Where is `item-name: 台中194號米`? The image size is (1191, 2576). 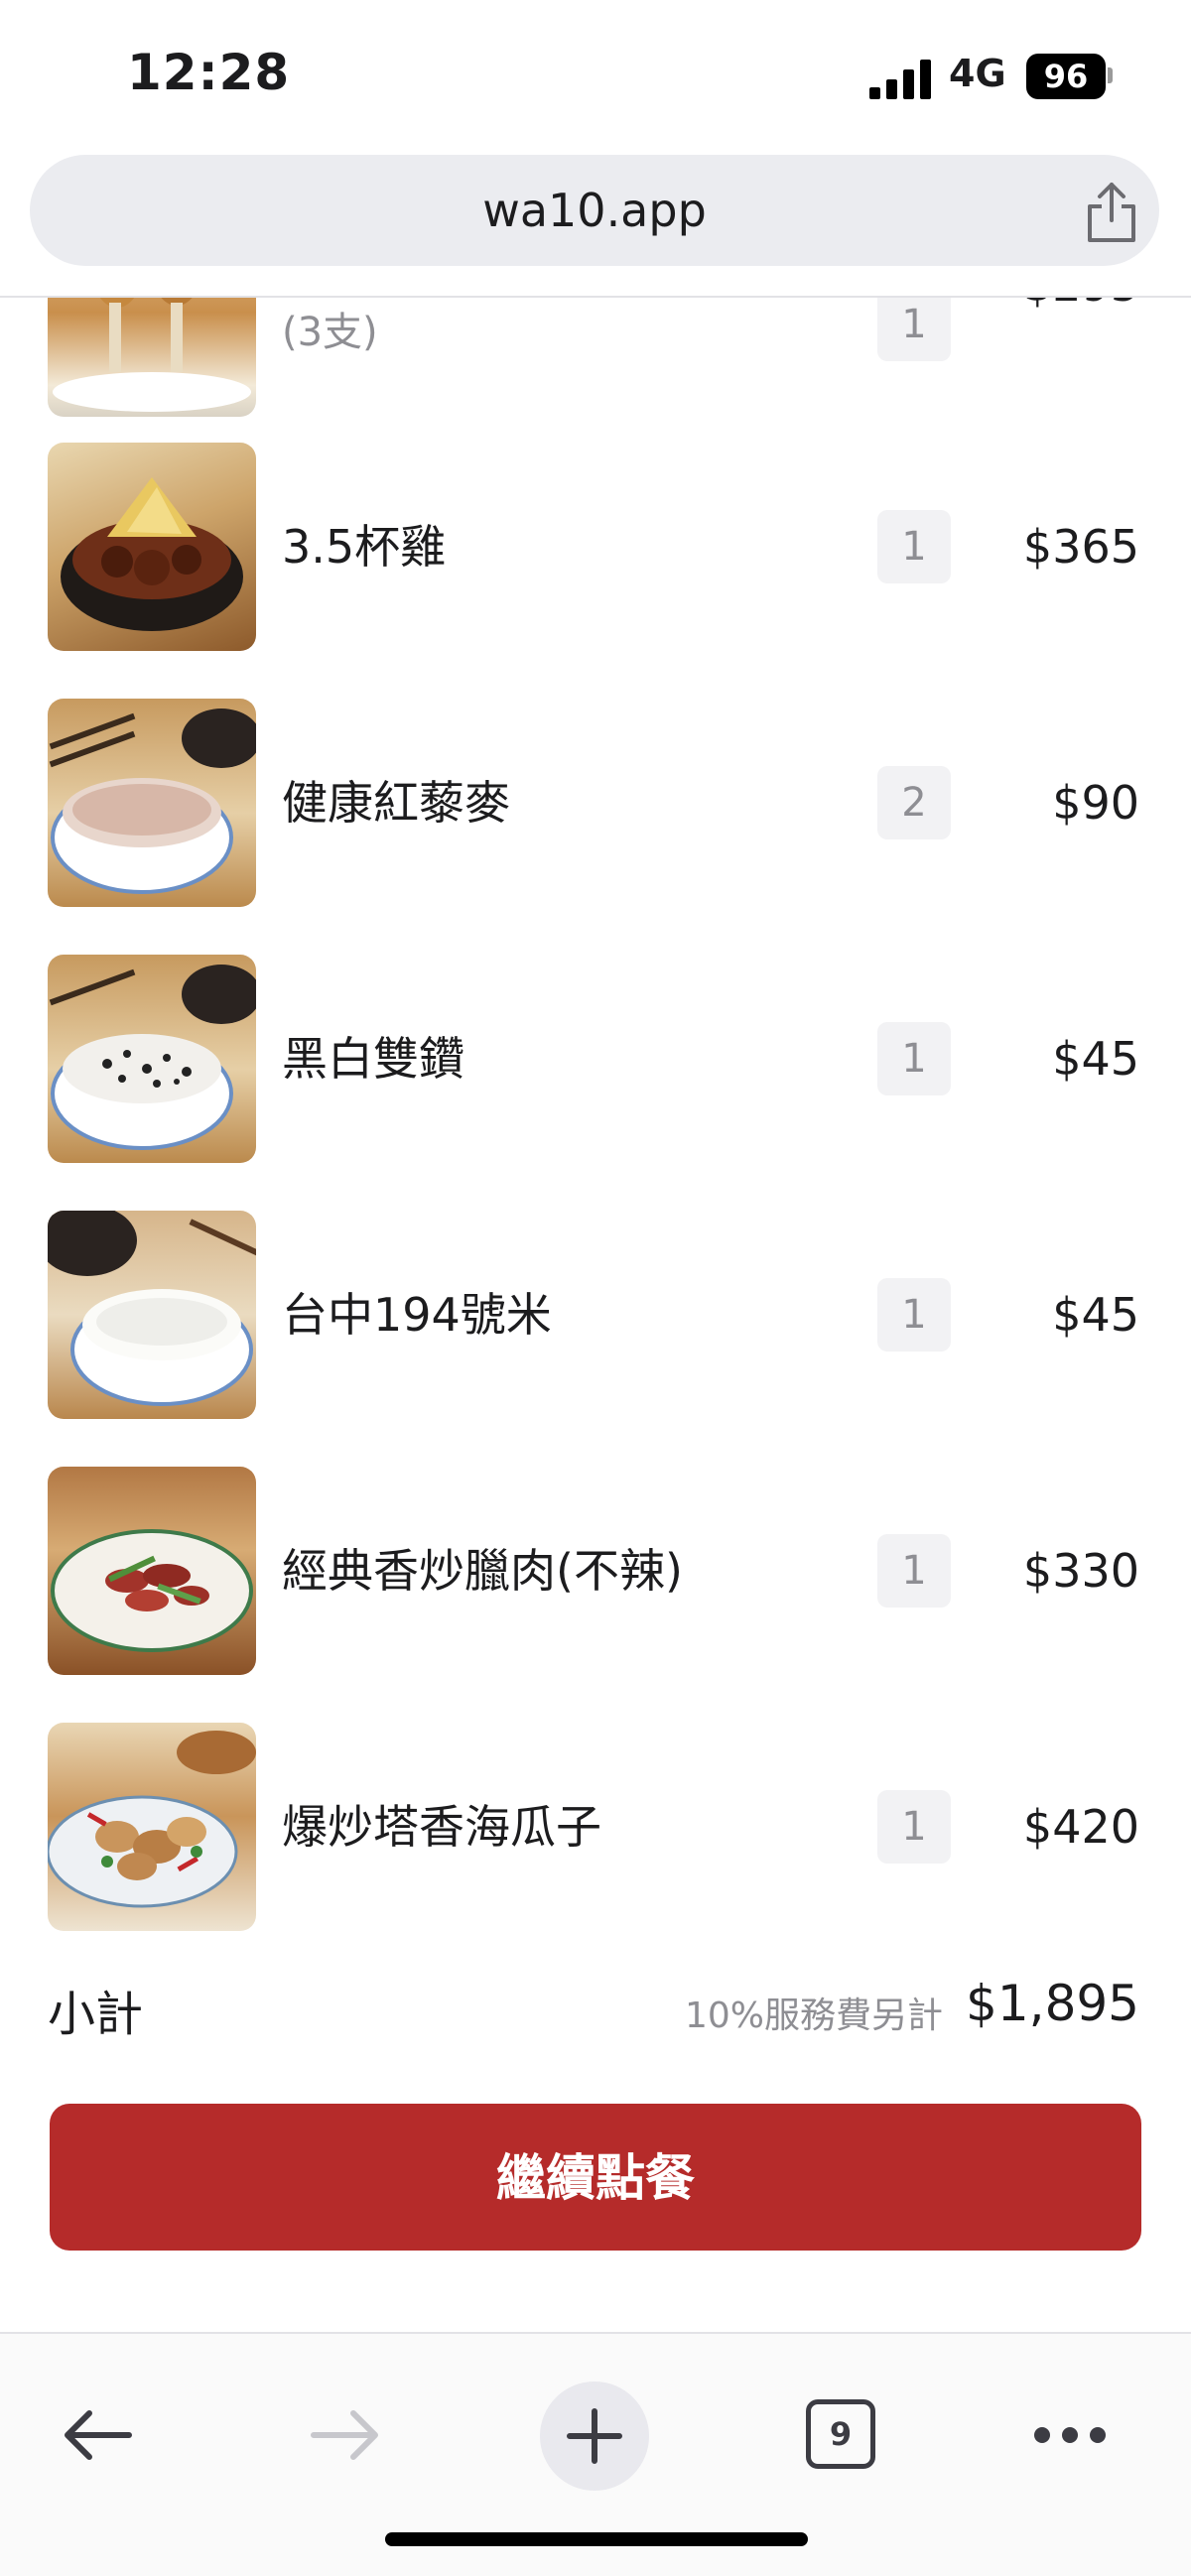
item-name: 台中194號米 is located at coordinates (417, 1315).